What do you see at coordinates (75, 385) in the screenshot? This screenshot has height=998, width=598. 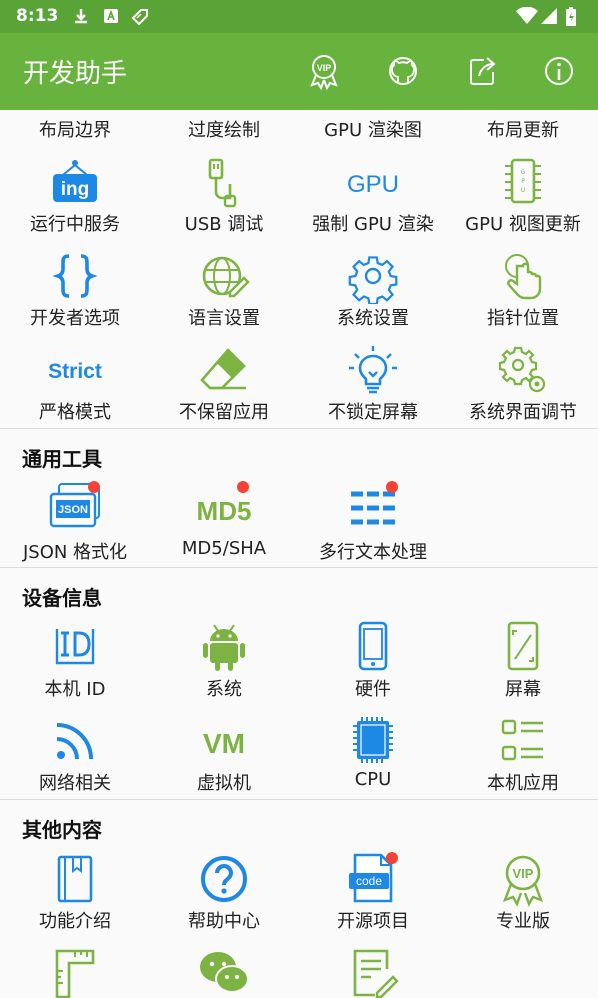 I see `strict-mode-item: Strict 严格模式` at bounding box center [75, 385].